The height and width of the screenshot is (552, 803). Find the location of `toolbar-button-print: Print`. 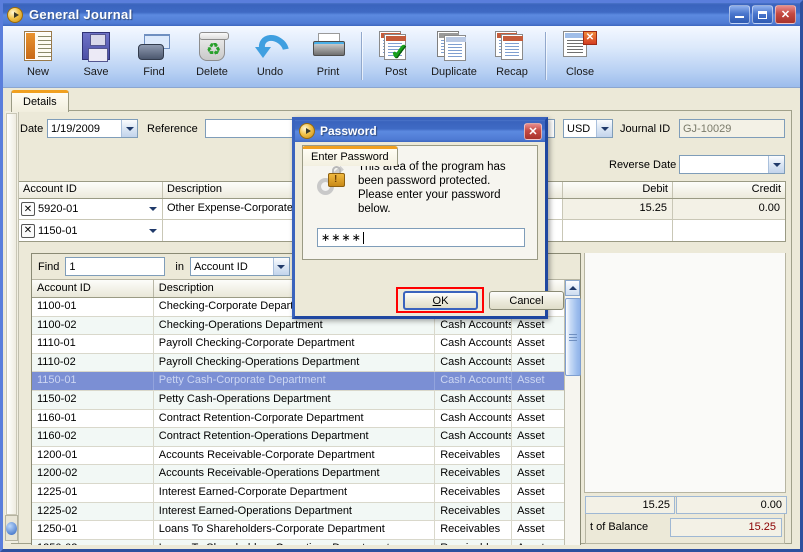

toolbar-button-print: Print is located at coordinates (328, 57).